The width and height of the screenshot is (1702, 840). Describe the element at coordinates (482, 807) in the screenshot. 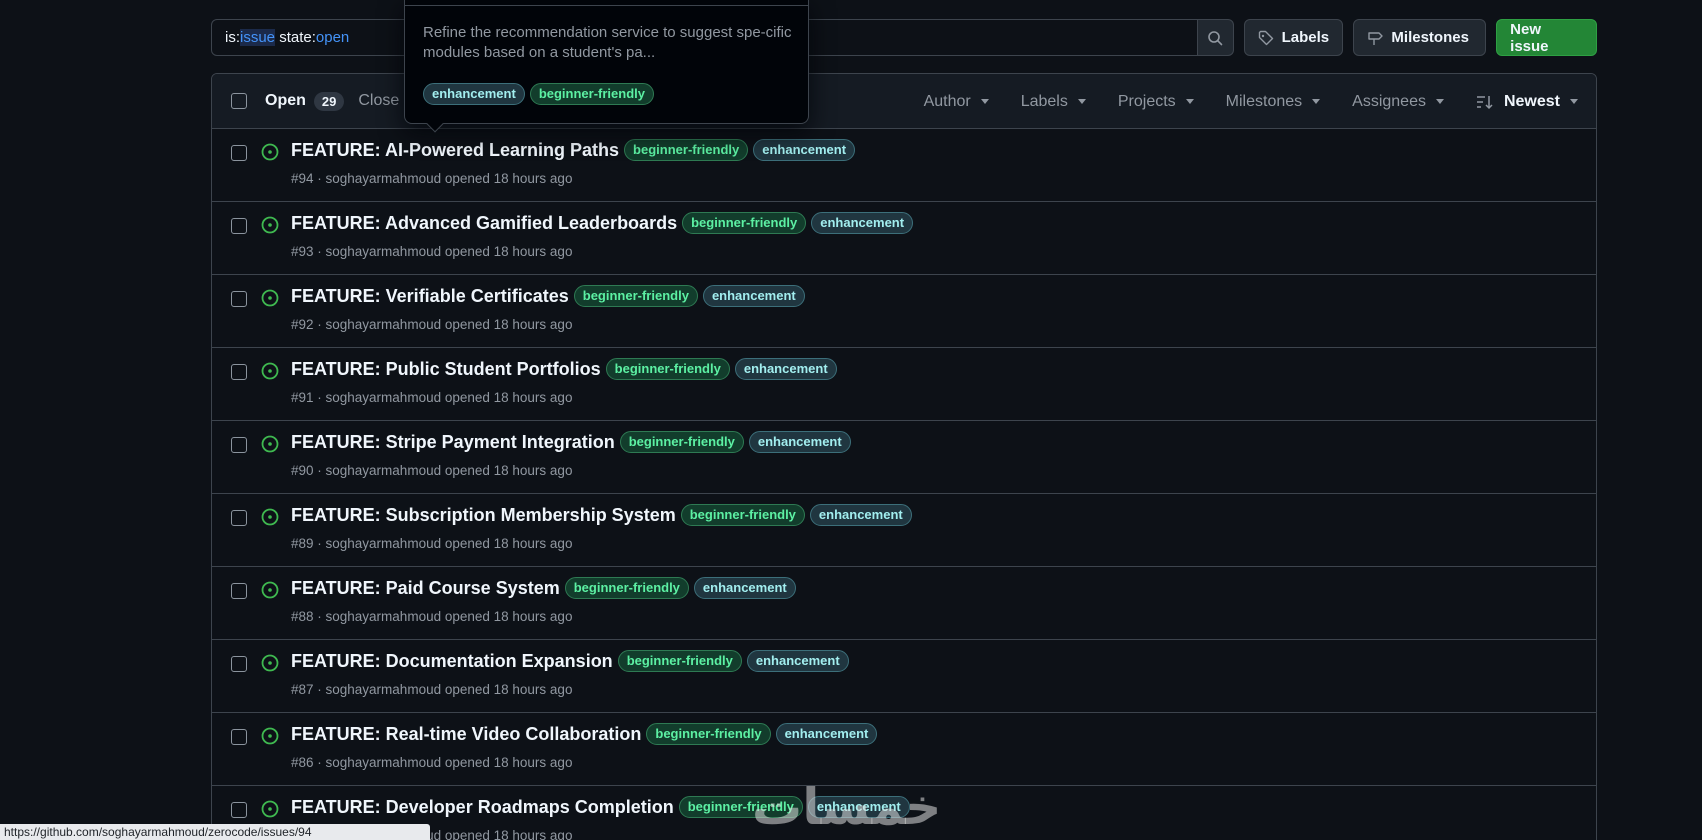

I see `issue-title-link: FEATURE: Developer Roadmaps Completion` at that location.